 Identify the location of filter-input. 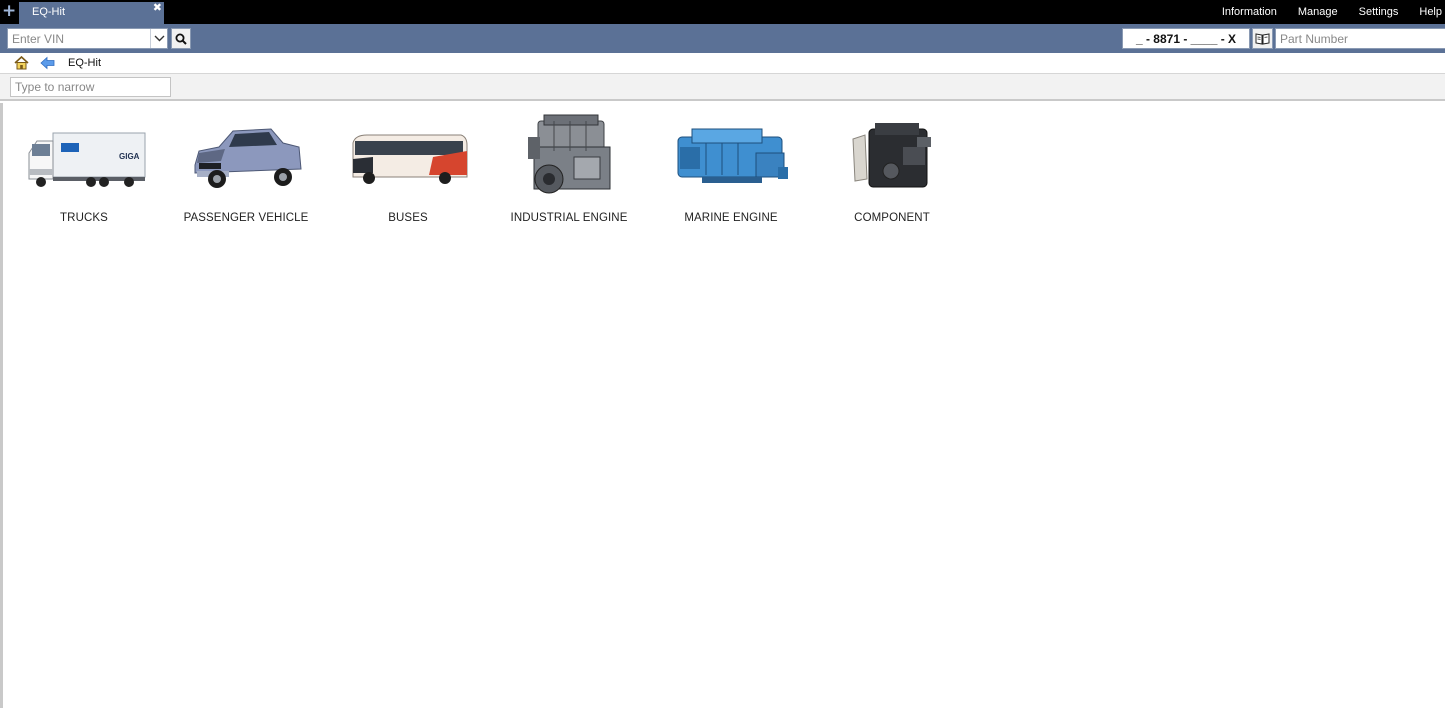
(90, 87).